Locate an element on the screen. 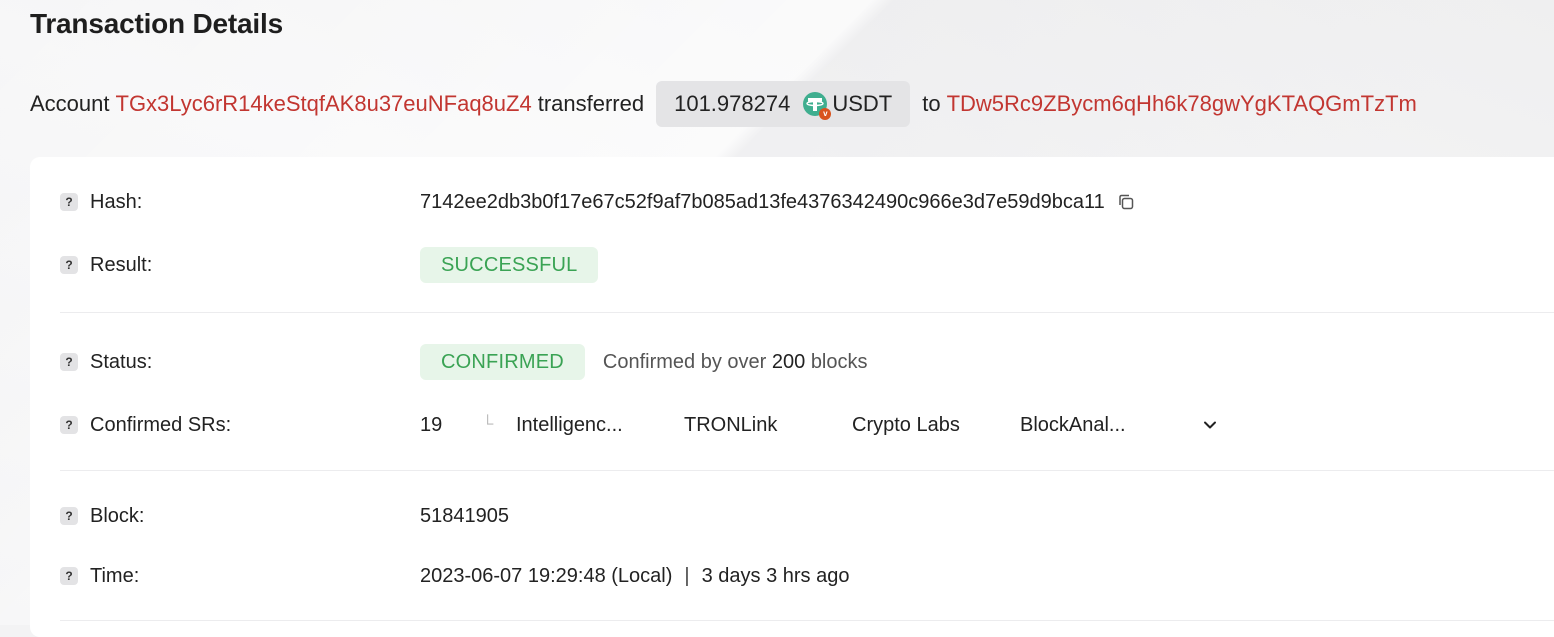 The image size is (1554, 637). tree-branch-icon: └ is located at coordinates (488, 424).